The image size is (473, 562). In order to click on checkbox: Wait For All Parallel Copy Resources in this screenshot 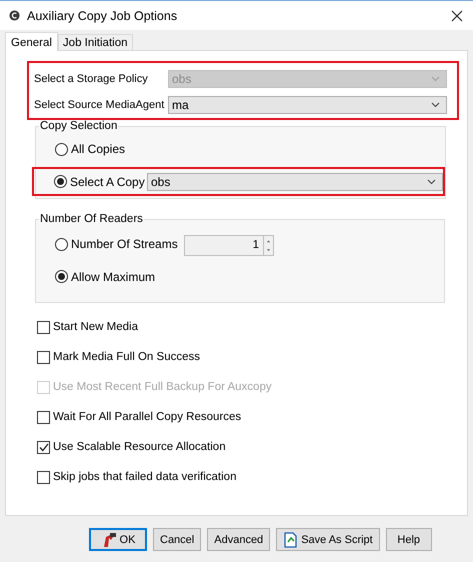, I will do `click(139, 417)`.